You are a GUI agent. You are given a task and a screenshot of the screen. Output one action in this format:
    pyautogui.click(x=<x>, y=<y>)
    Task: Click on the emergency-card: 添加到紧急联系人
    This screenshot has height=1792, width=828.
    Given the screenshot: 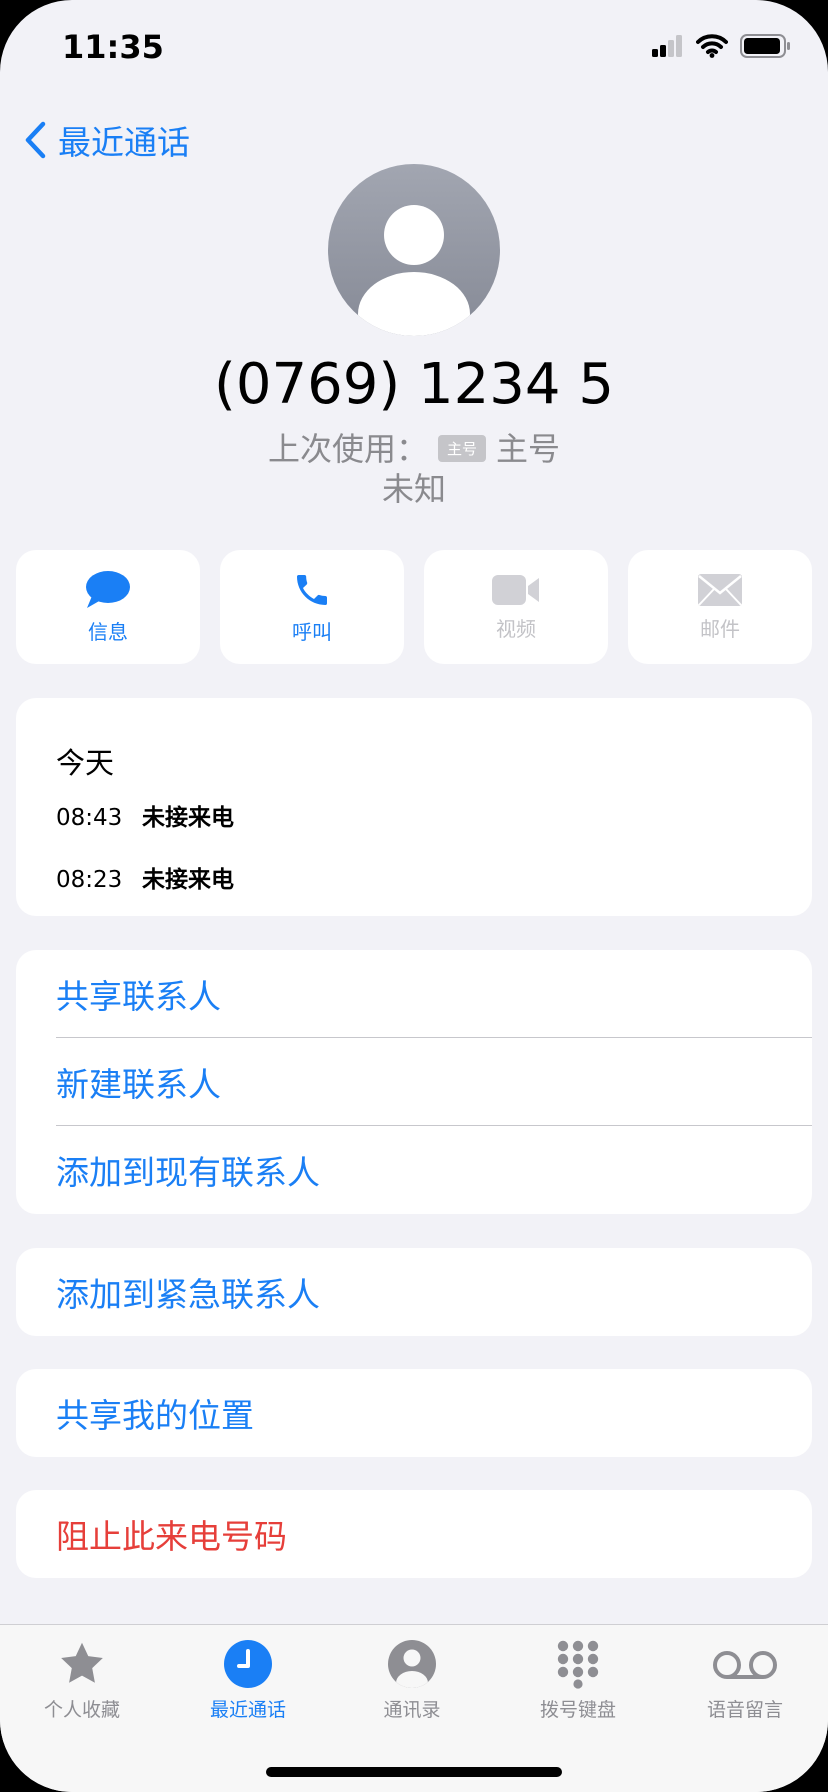 What is the action you would take?
    pyautogui.click(x=414, y=1292)
    